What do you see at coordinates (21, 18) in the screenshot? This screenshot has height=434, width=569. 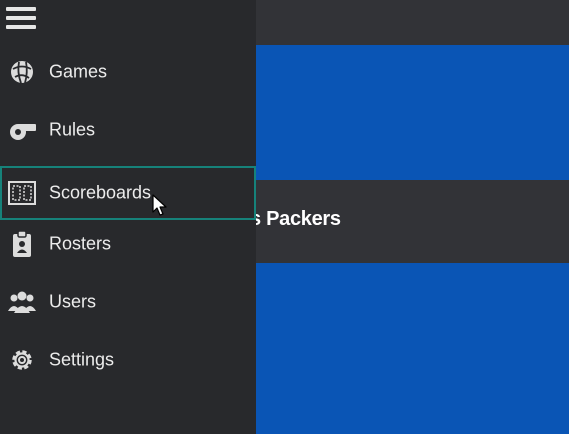 I see `hamburger-menu-icon` at bounding box center [21, 18].